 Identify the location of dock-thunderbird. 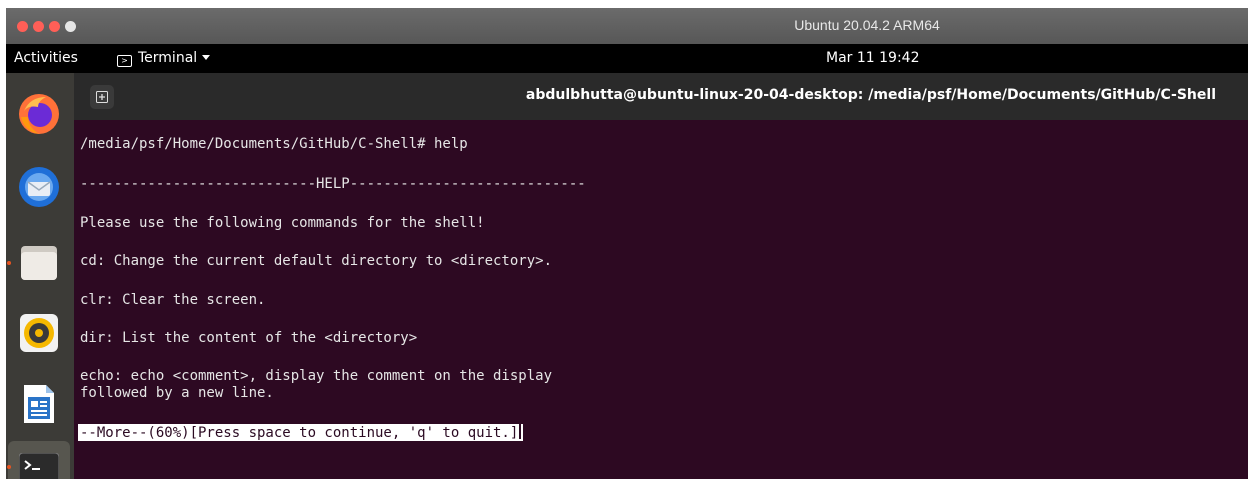
(39, 187).